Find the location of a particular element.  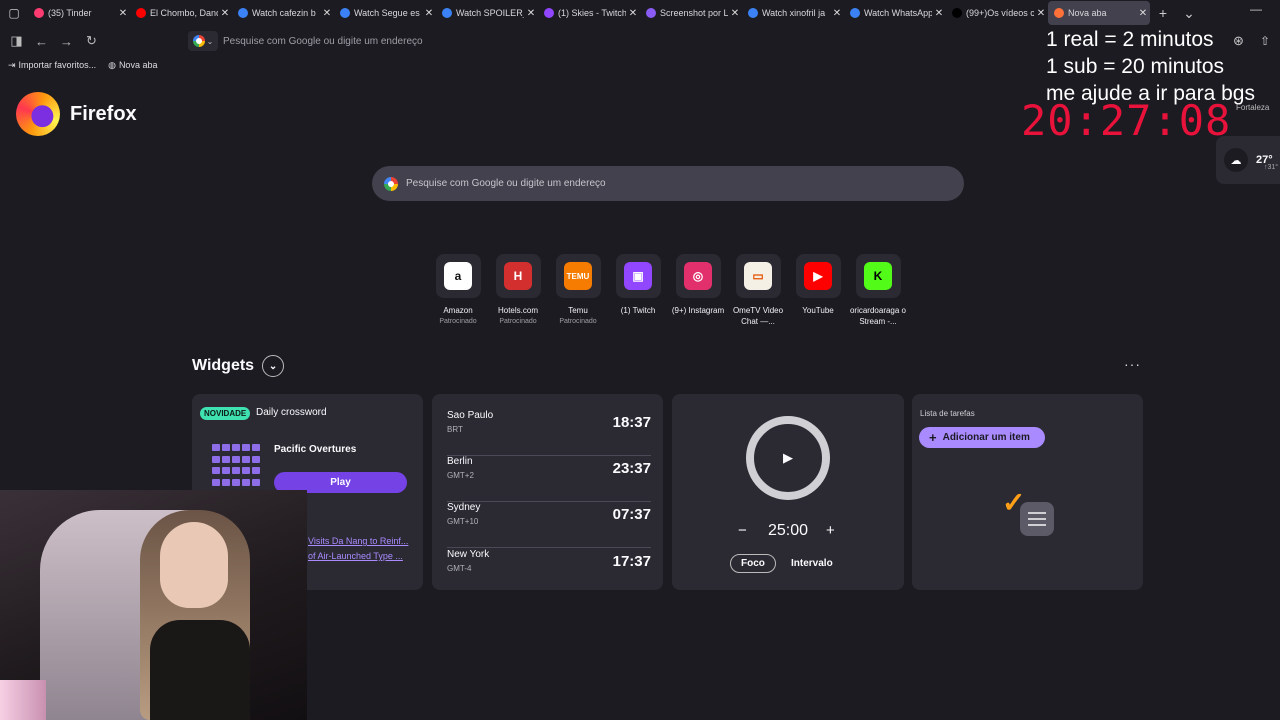

sidebar-toggle-icon: ◨ is located at coordinates (16, 41).